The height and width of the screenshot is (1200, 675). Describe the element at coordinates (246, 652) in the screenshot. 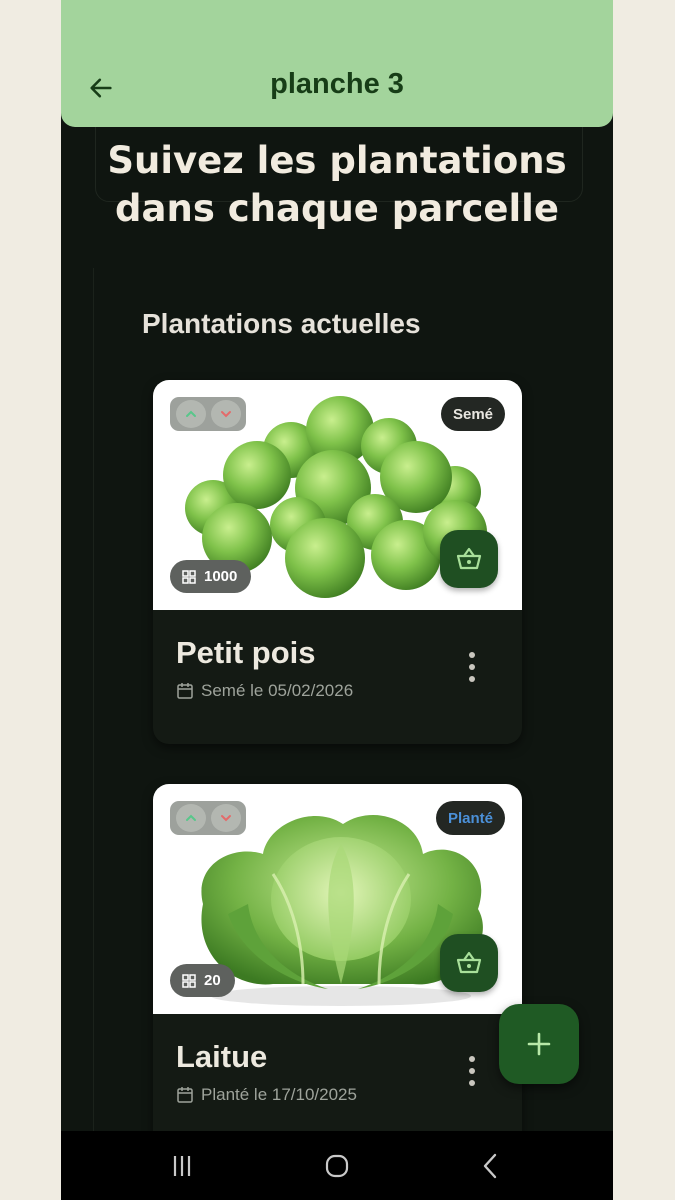

I see `planting-name: Petit pois` at that location.